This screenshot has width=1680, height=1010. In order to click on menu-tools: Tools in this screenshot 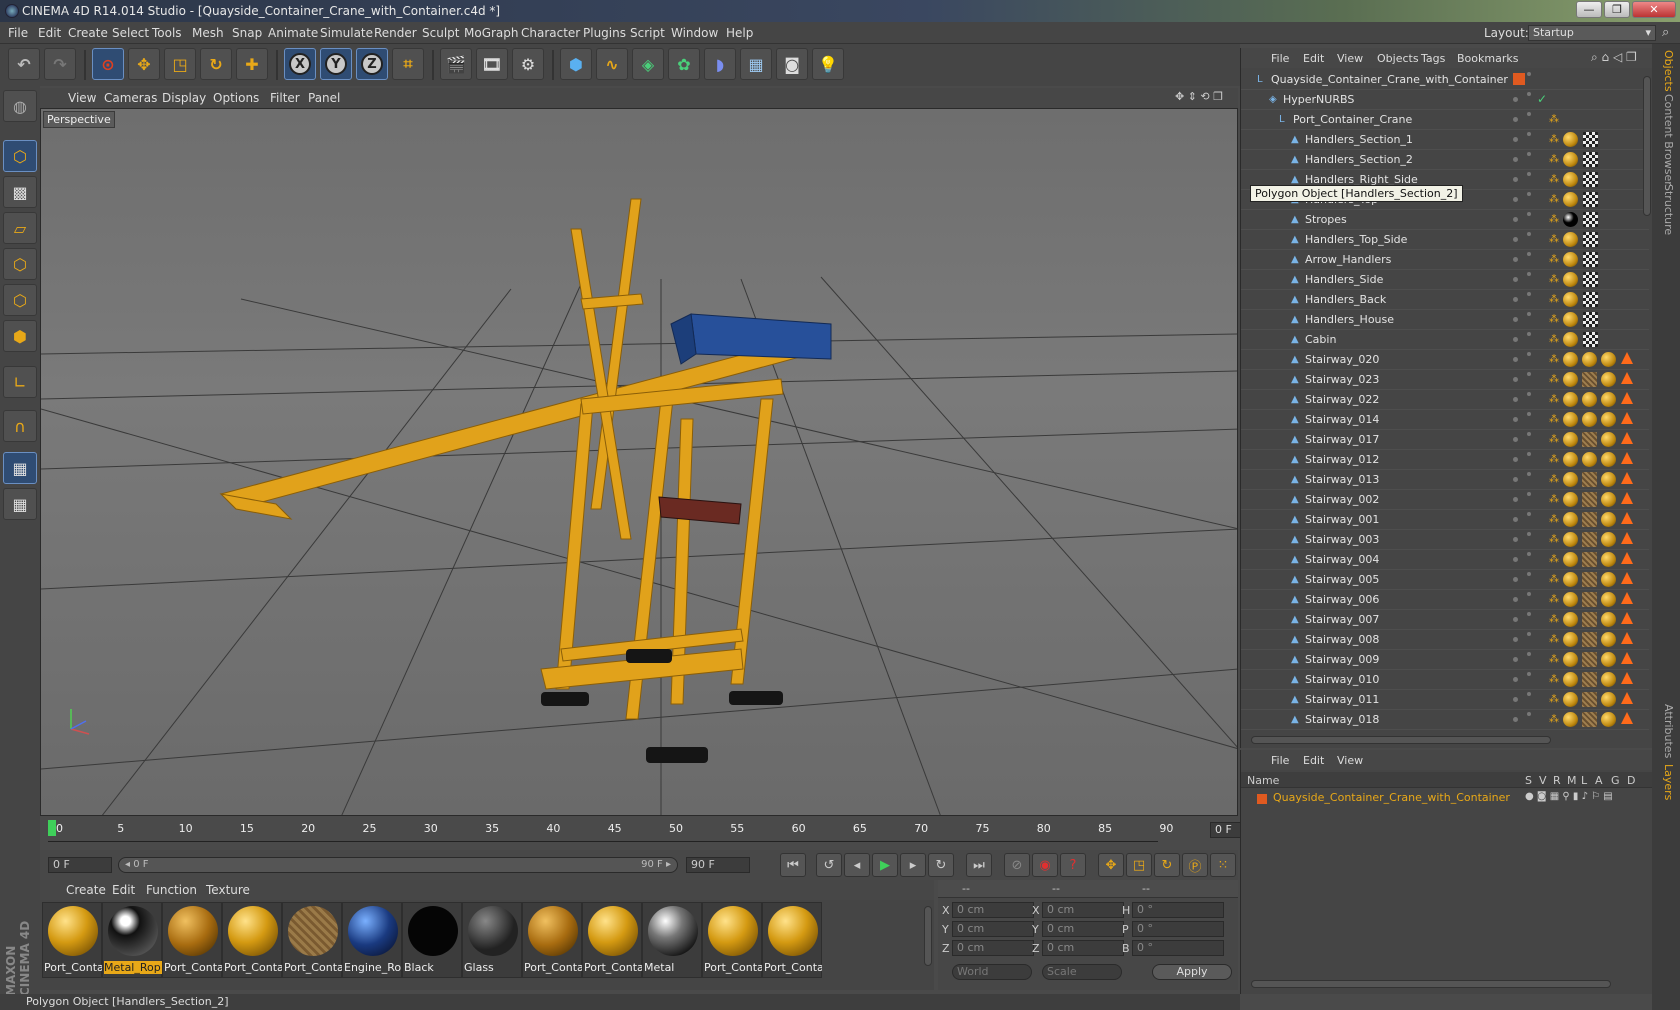, I will do `click(167, 33)`.